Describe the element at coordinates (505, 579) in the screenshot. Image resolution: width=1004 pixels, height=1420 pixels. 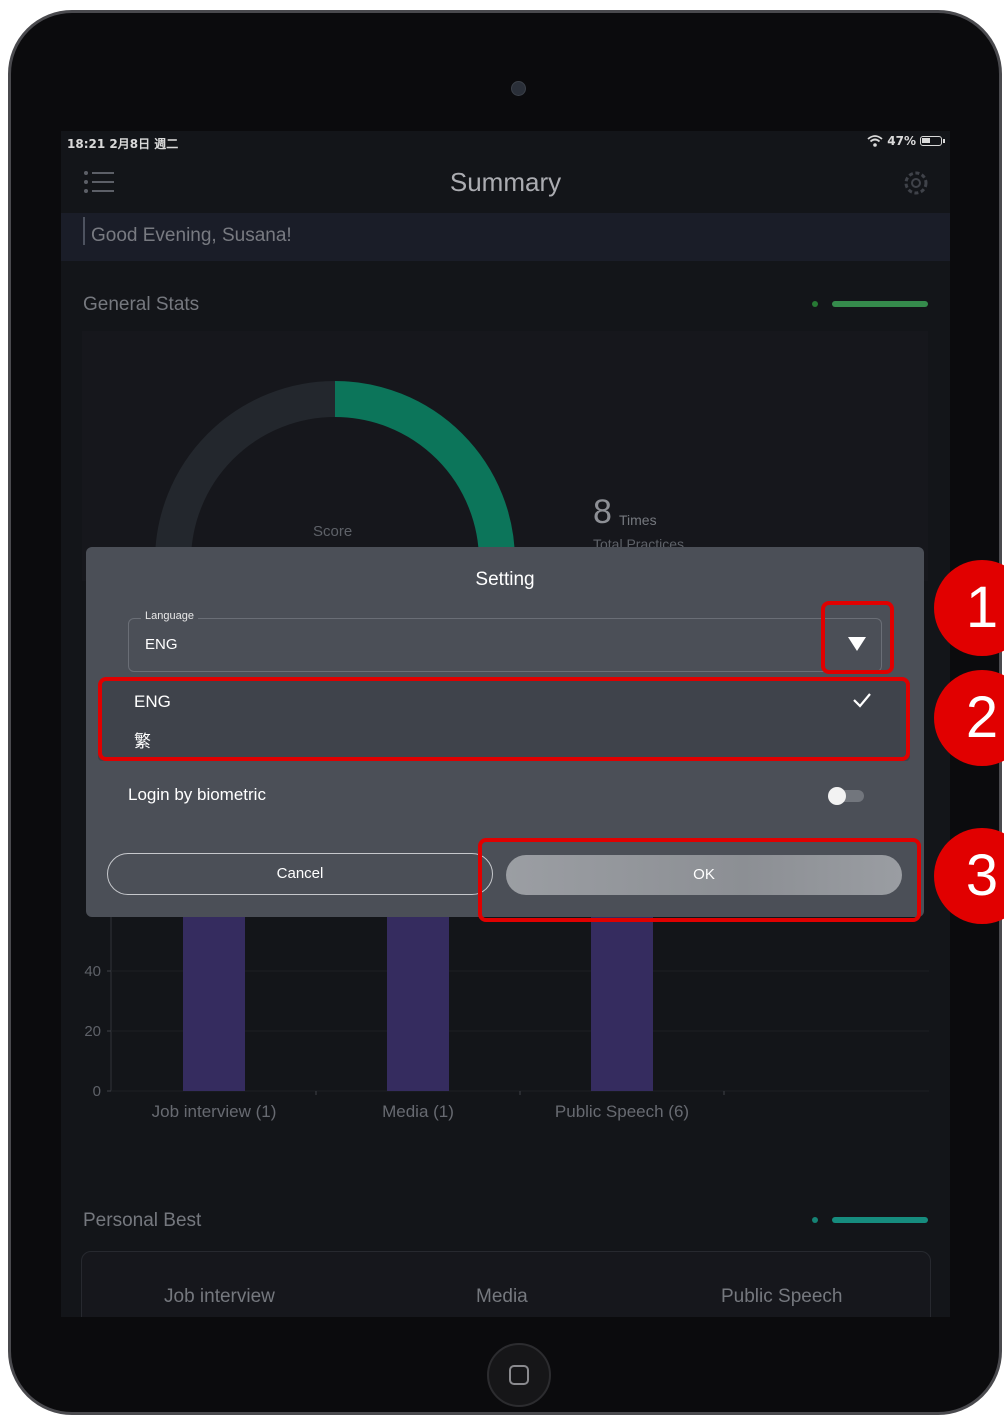
I see `dialog-title: Setting` at that location.